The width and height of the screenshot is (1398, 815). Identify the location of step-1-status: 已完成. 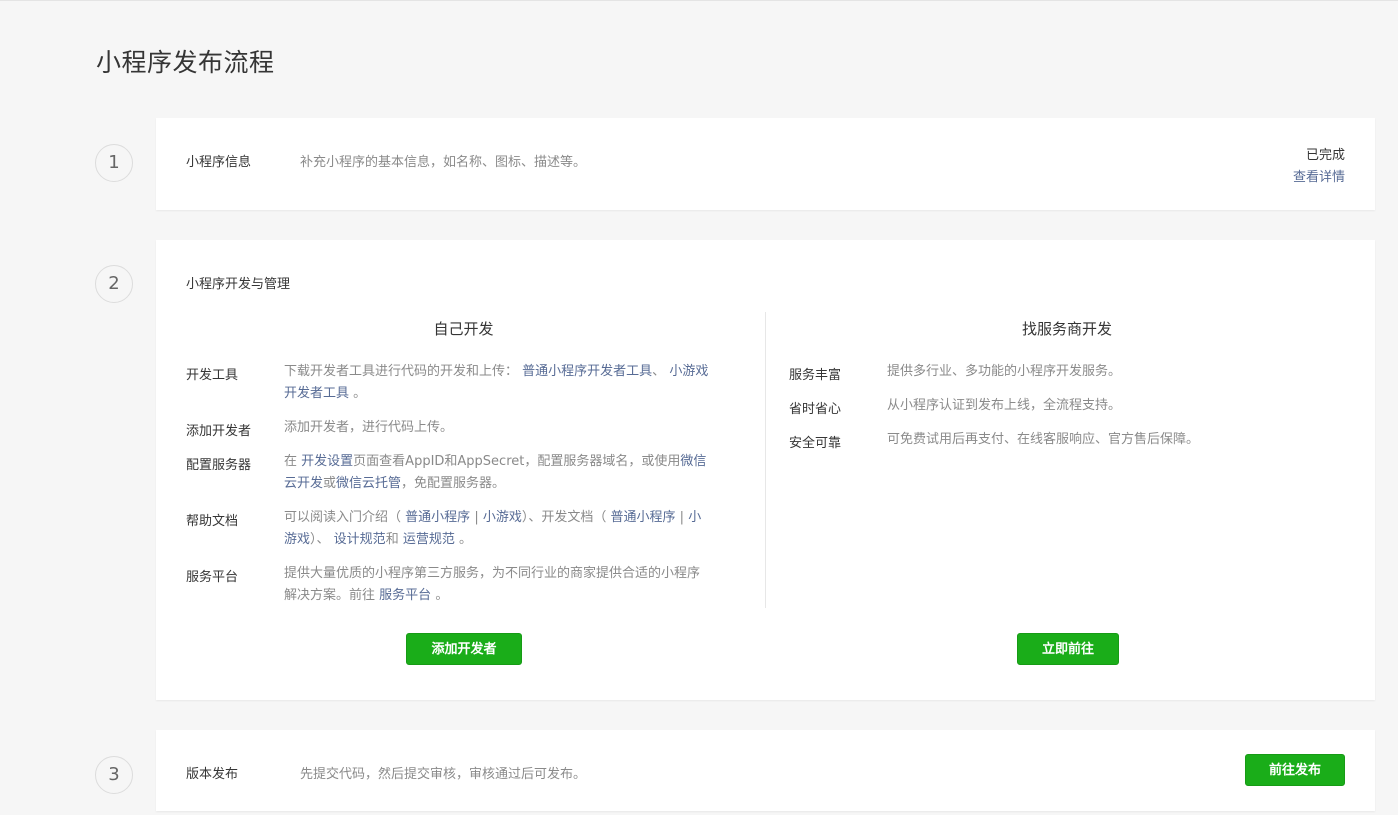
(1325, 155).